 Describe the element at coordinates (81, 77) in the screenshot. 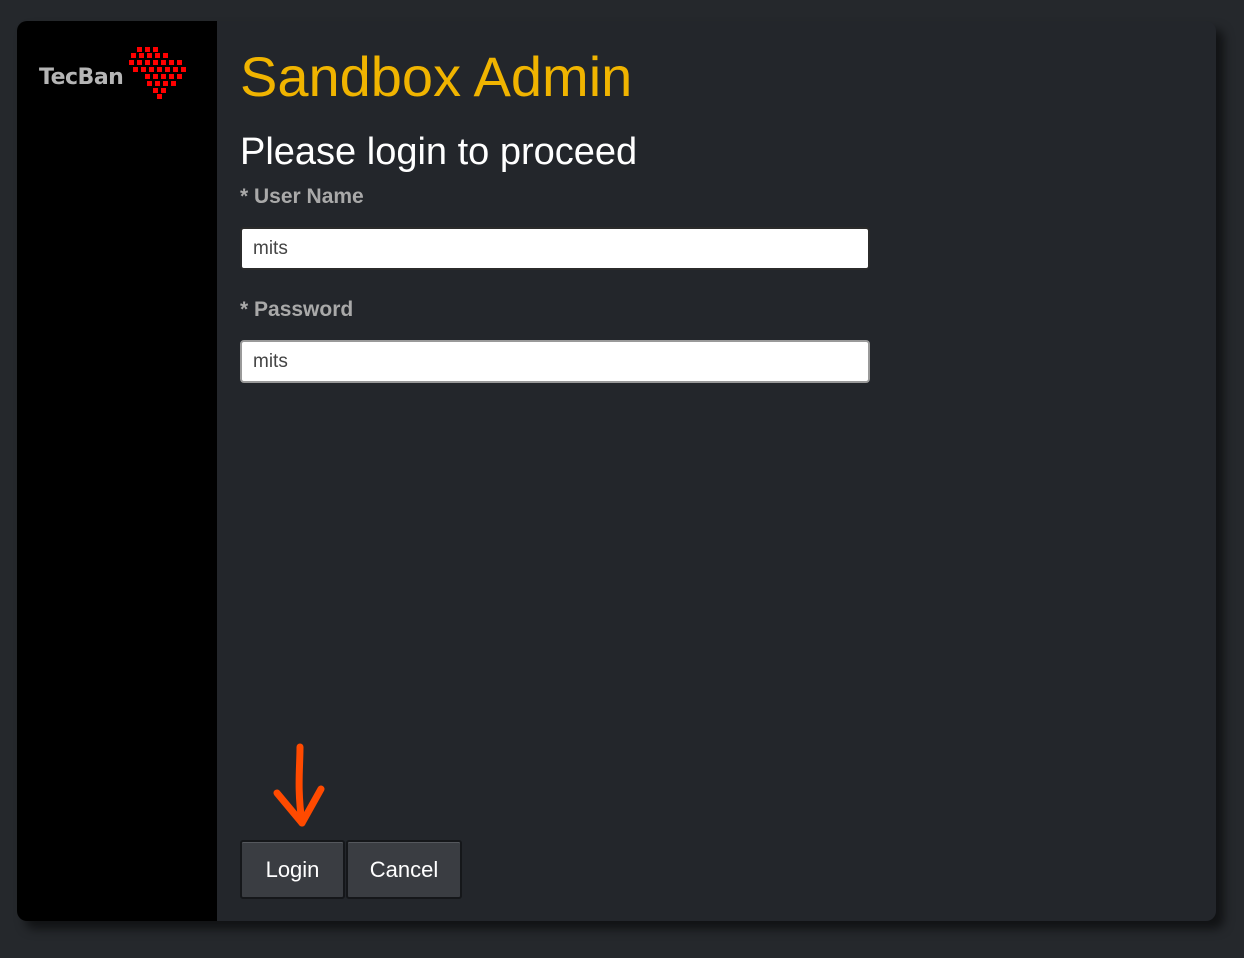

I see `logo-text: TecBan` at that location.